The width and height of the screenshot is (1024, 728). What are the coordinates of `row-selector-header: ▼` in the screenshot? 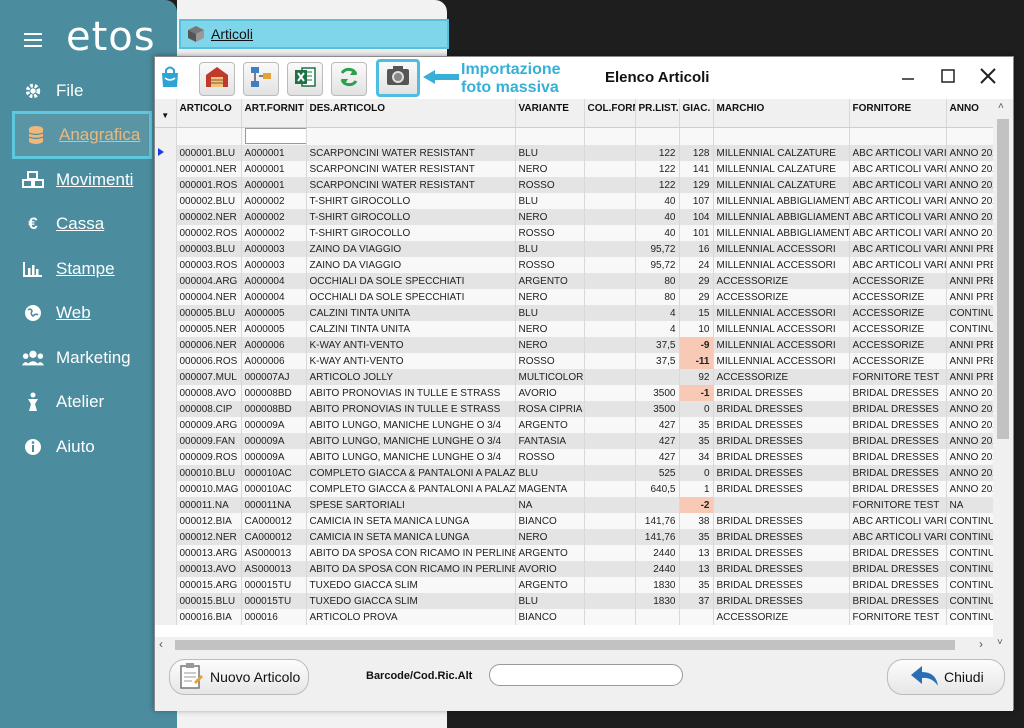 It's located at (166, 113).